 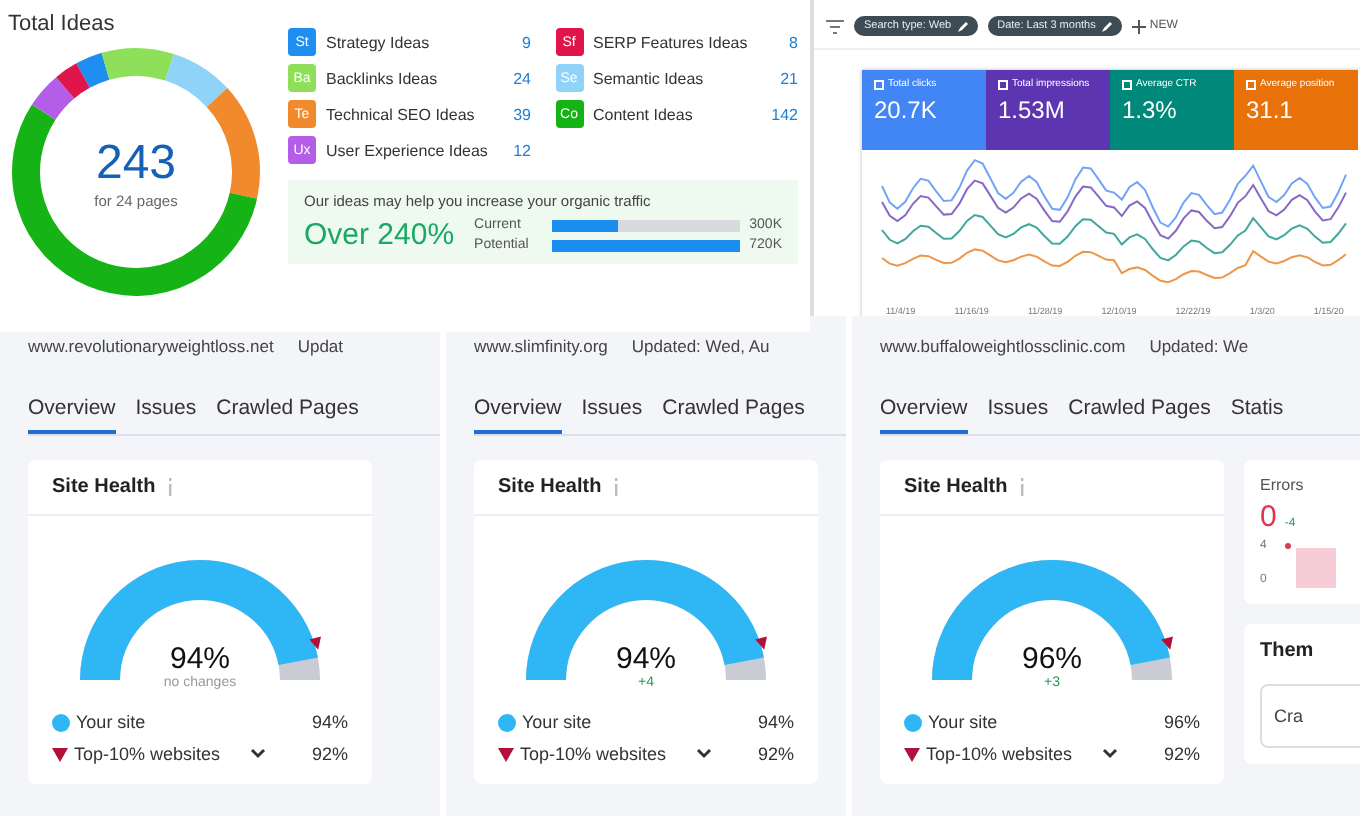 What do you see at coordinates (677, 114) in the screenshot?
I see `category-label: Content Ideas` at bounding box center [677, 114].